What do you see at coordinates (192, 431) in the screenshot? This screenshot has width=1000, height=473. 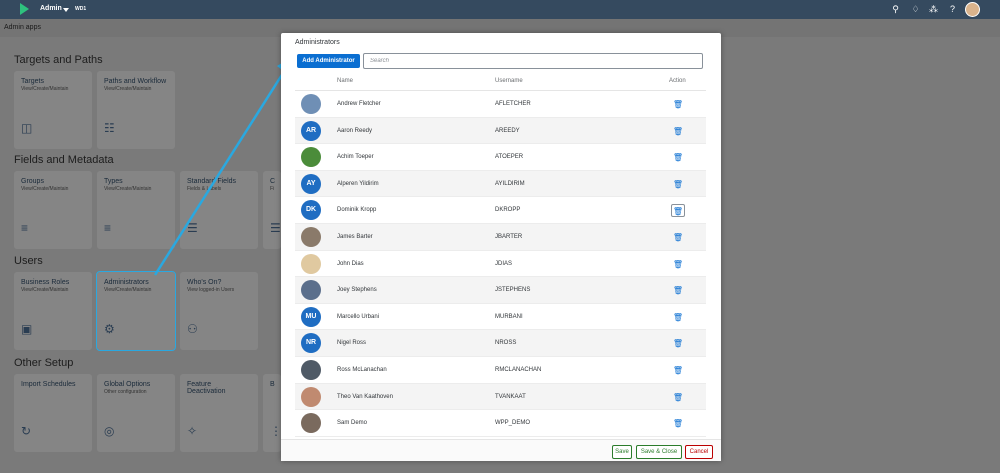 I see `magic-wand-icon: ✧` at bounding box center [192, 431].